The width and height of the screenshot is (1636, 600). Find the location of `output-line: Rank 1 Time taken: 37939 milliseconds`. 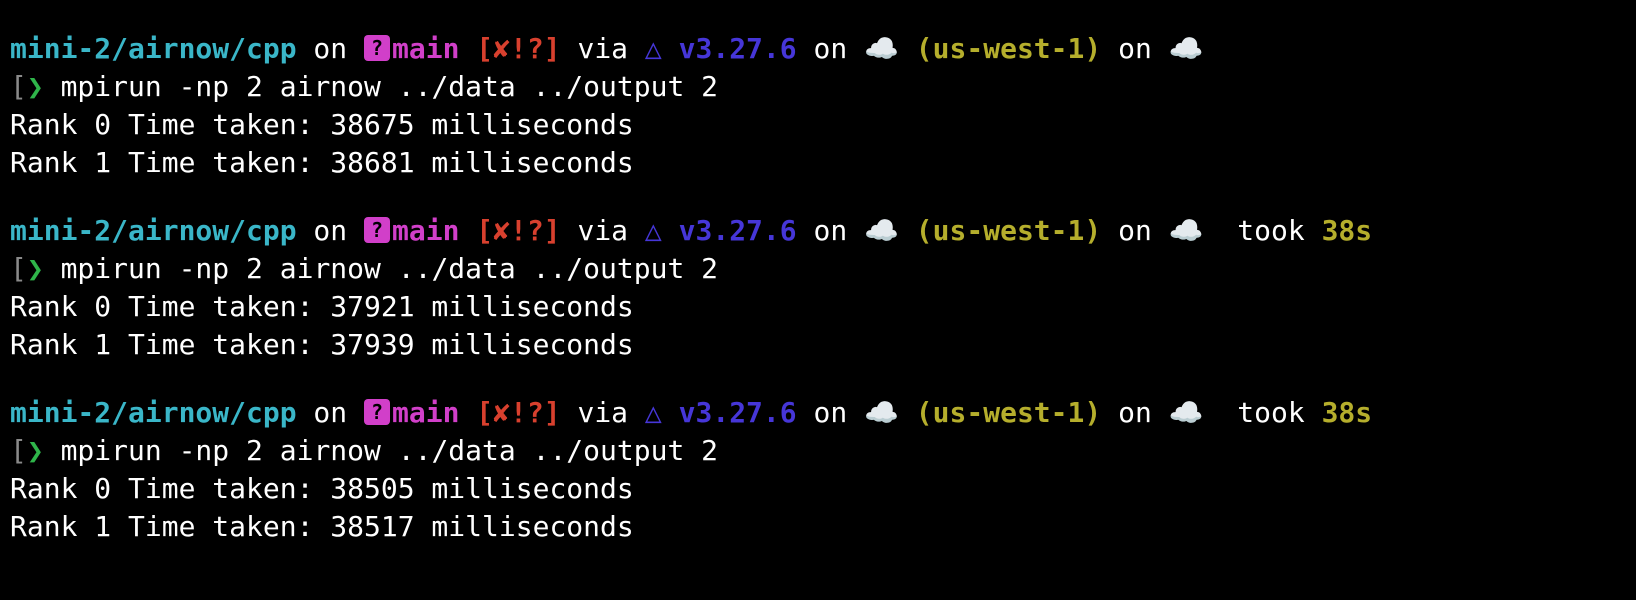

output-line: Rank 1 Time taken: 37939 milliseconds is located at coordinates (322, 344).